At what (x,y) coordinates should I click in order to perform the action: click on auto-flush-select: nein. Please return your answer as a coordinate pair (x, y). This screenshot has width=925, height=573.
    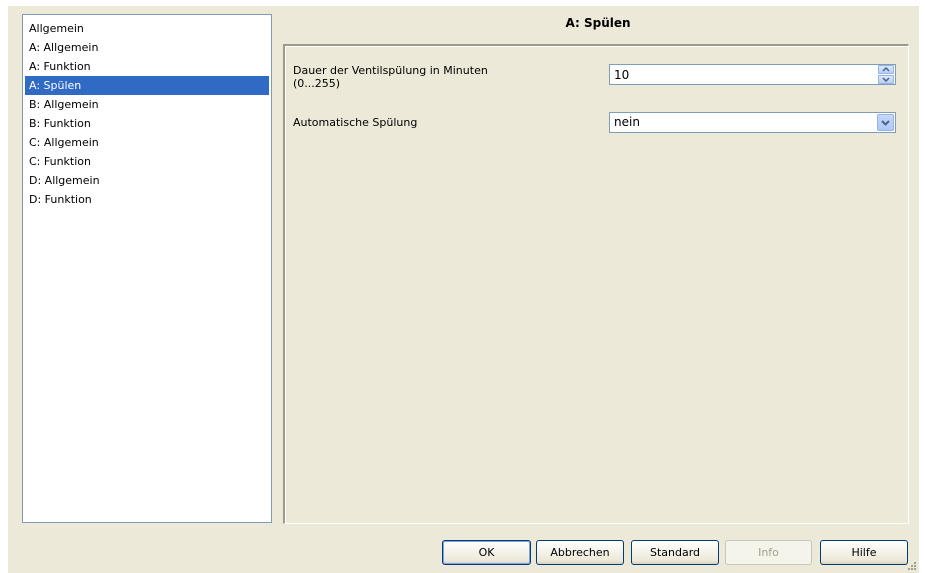
    Looking at the image, I should click on (752, 122).